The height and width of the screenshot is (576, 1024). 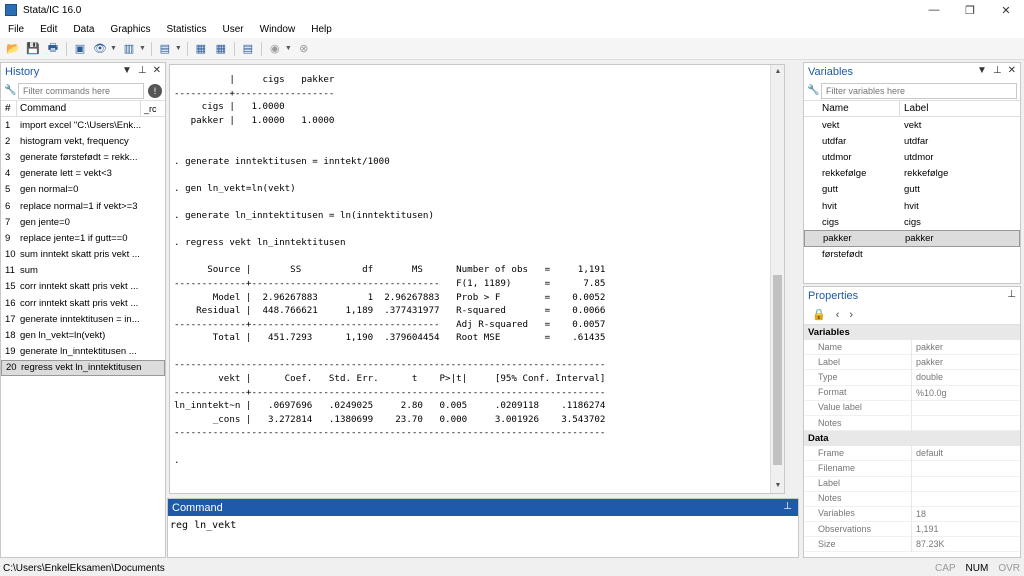 I want to click on menu-user: User, so click(x=233, y=29).